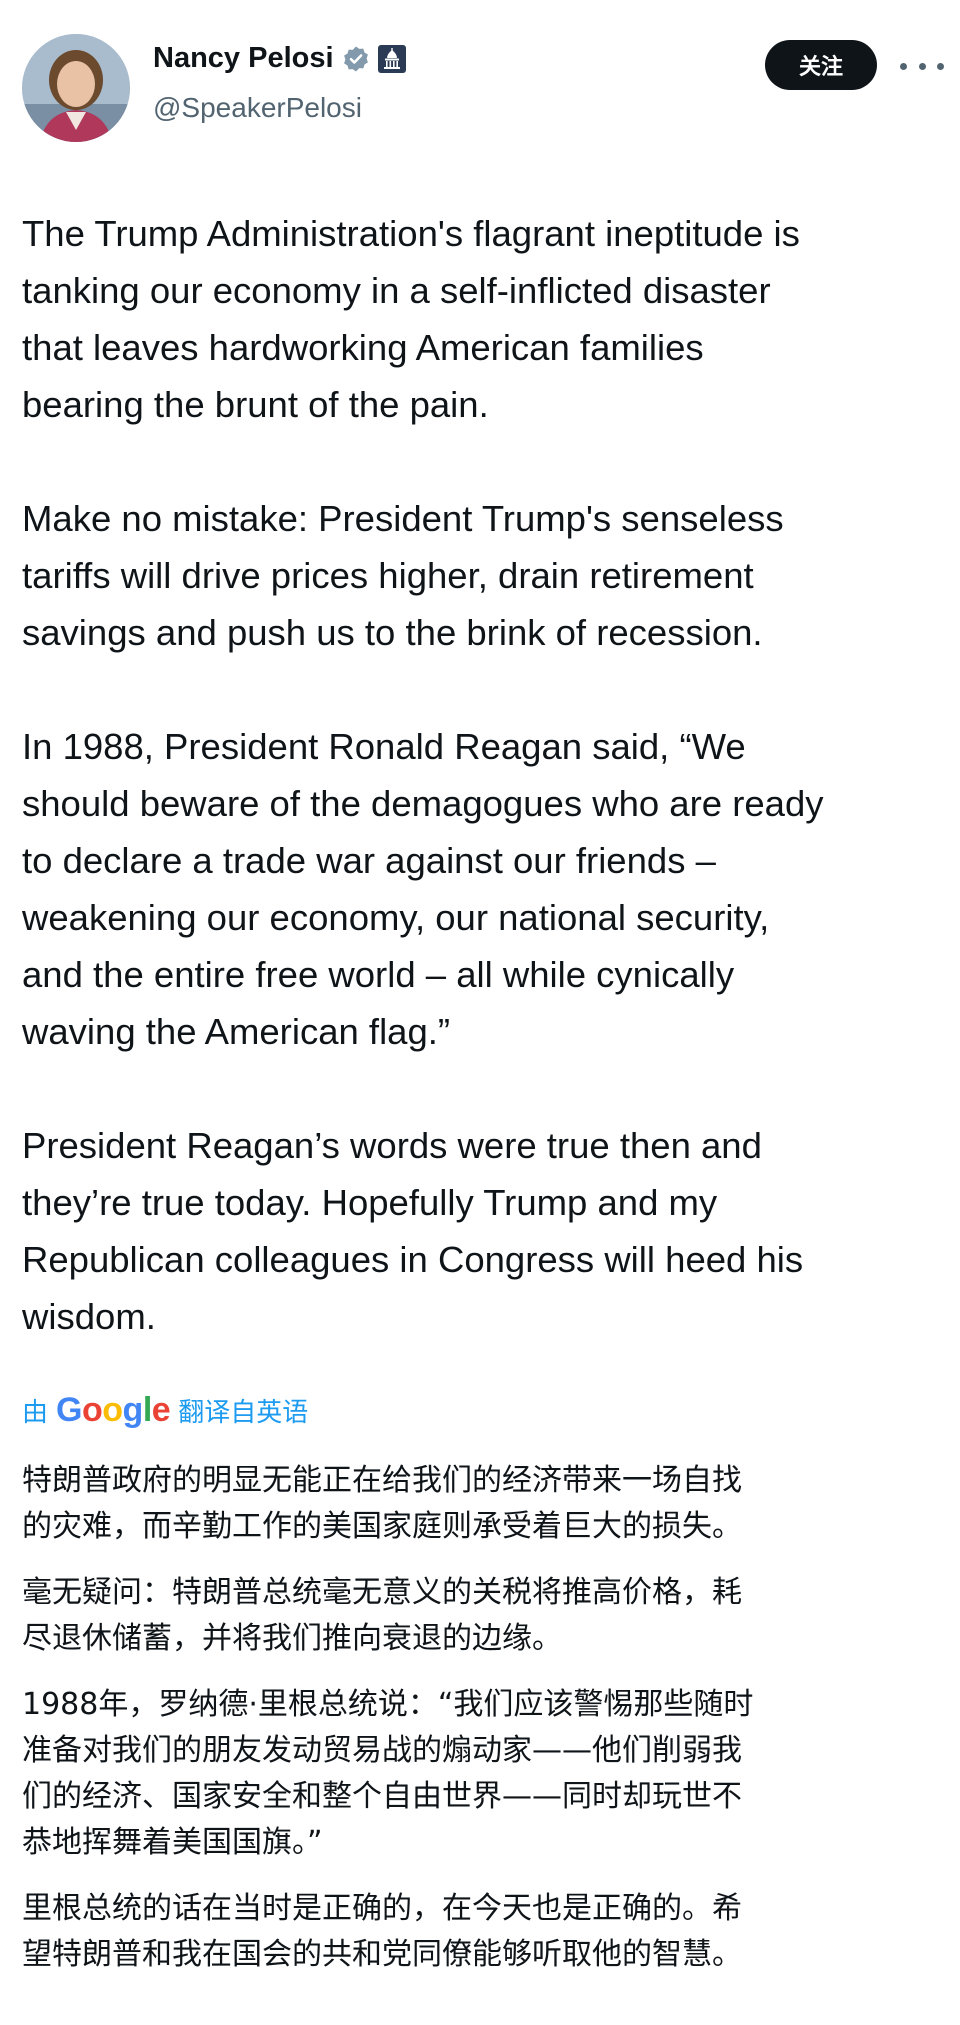 This screenshot has height=2025, width=960. I want to click on capitol-building-icon, so click(391, 58).